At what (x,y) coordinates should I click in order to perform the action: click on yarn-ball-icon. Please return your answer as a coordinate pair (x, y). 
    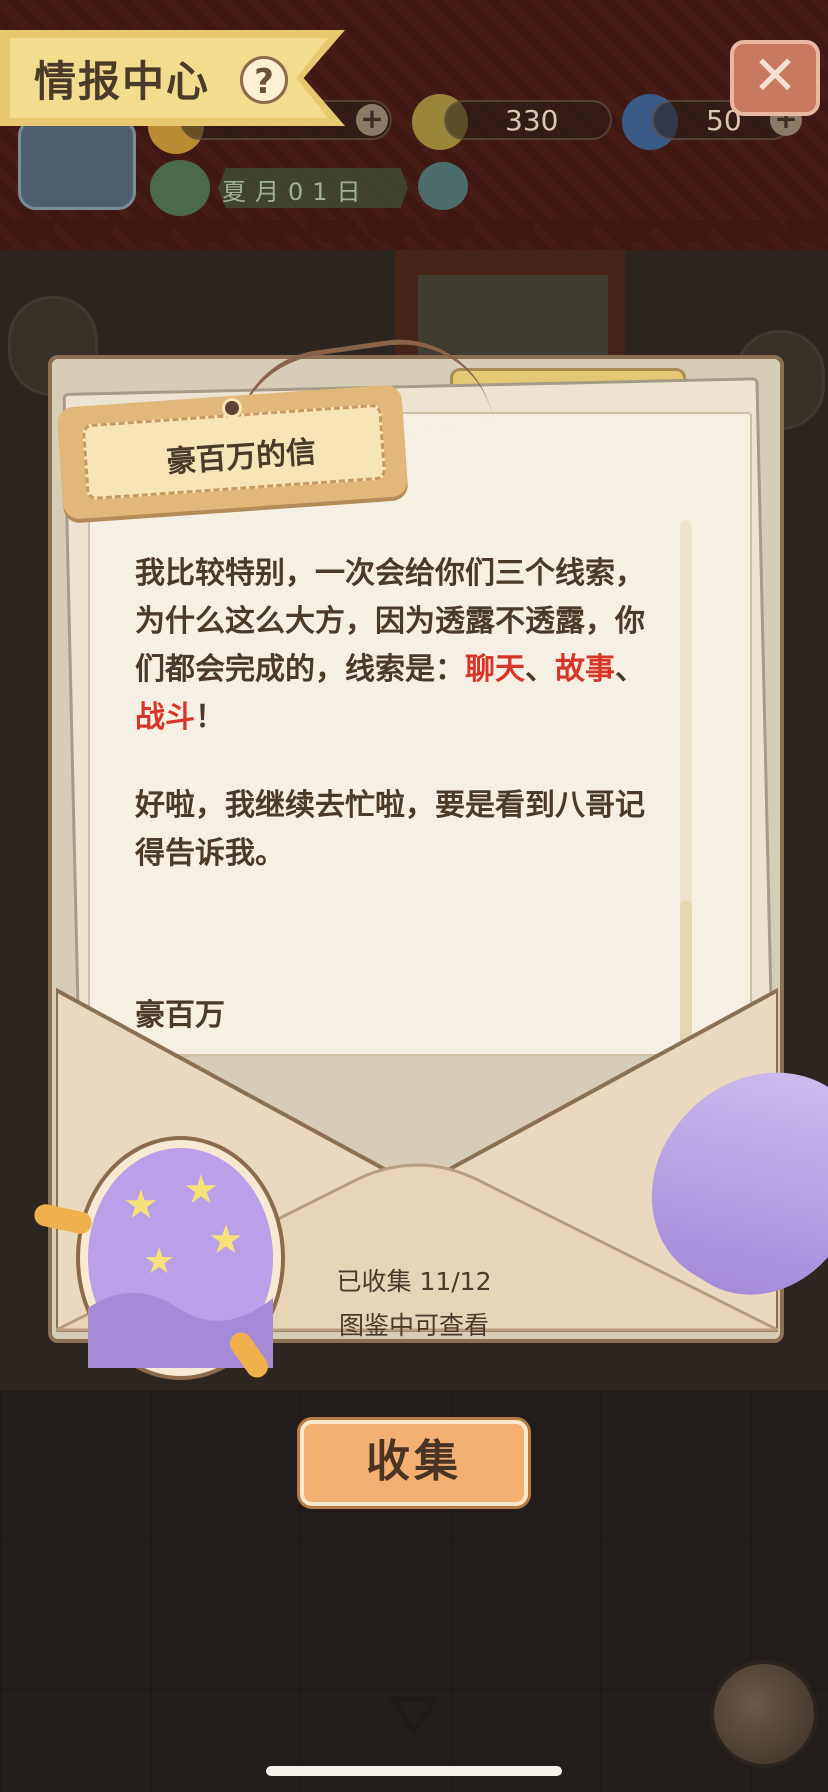
    Looking at the image, I should click on (764, 1714).